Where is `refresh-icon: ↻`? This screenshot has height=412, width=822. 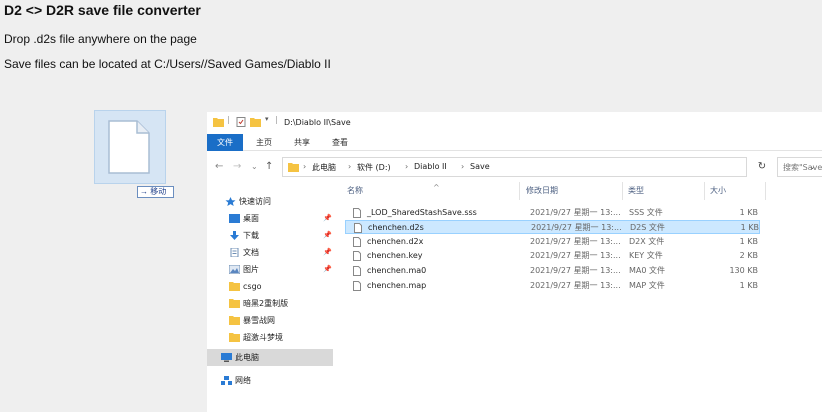 refresh-icon: ↻ is located at coordinates (762, 167).